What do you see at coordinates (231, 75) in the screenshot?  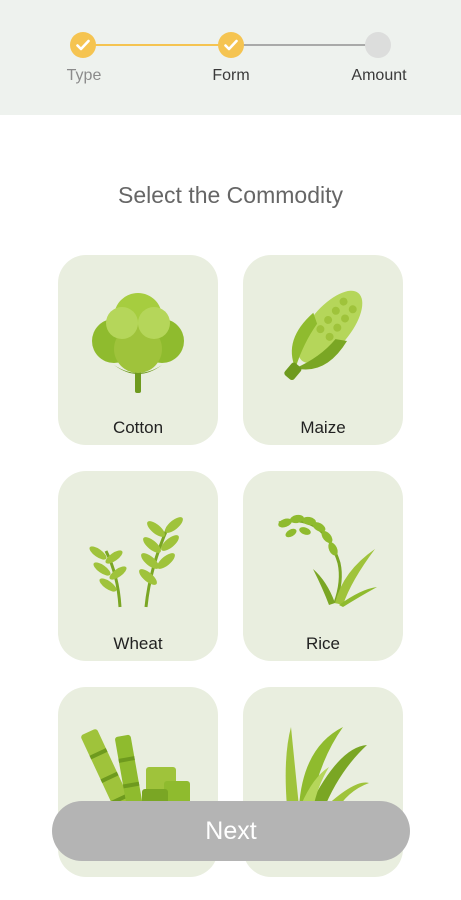 I see `step-label-form: Form` at bounding box center [231, 75].